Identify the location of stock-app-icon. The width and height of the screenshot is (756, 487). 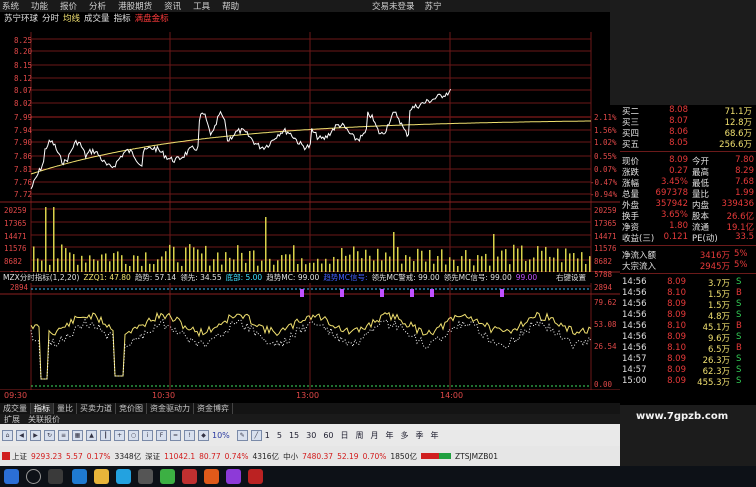
(255, 476).